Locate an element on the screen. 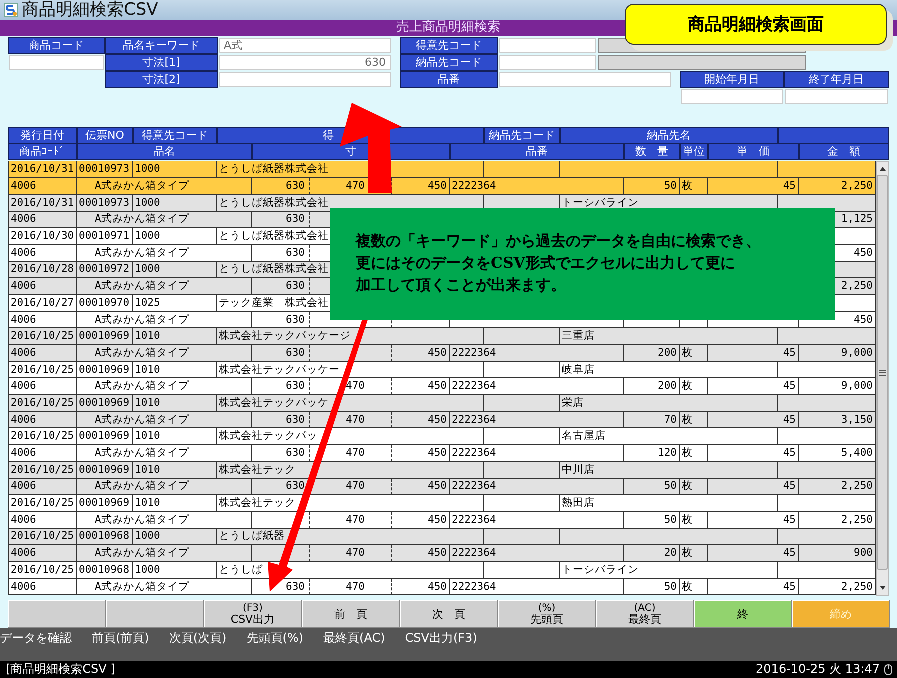 The width and height of the screenshot is (897, 678). column-header: 納品先コード is located at coordinates (522, 135).